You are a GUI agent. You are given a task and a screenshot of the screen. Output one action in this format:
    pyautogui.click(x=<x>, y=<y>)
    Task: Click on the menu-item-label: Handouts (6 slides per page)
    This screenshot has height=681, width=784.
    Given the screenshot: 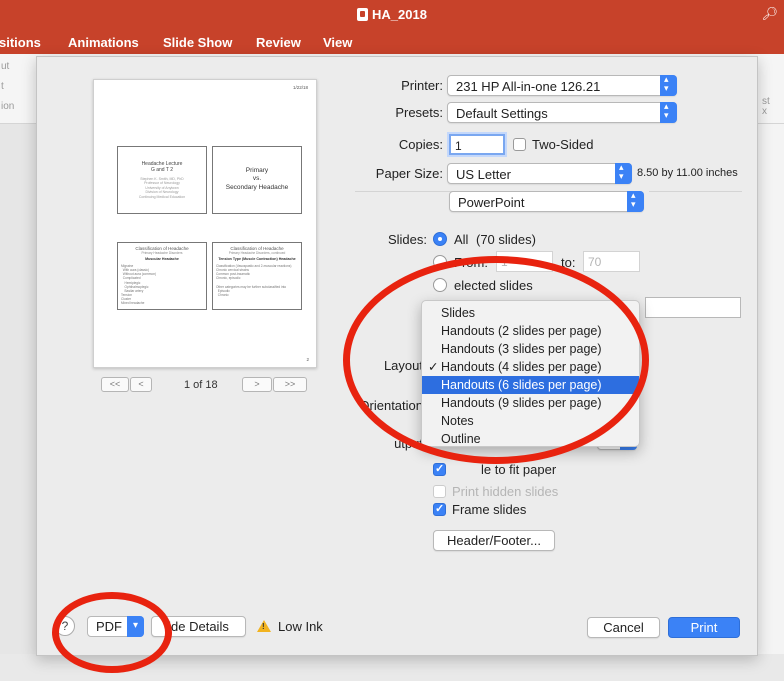 What is the action you would take?
    pyautogui.click(x=521, y=385)
    